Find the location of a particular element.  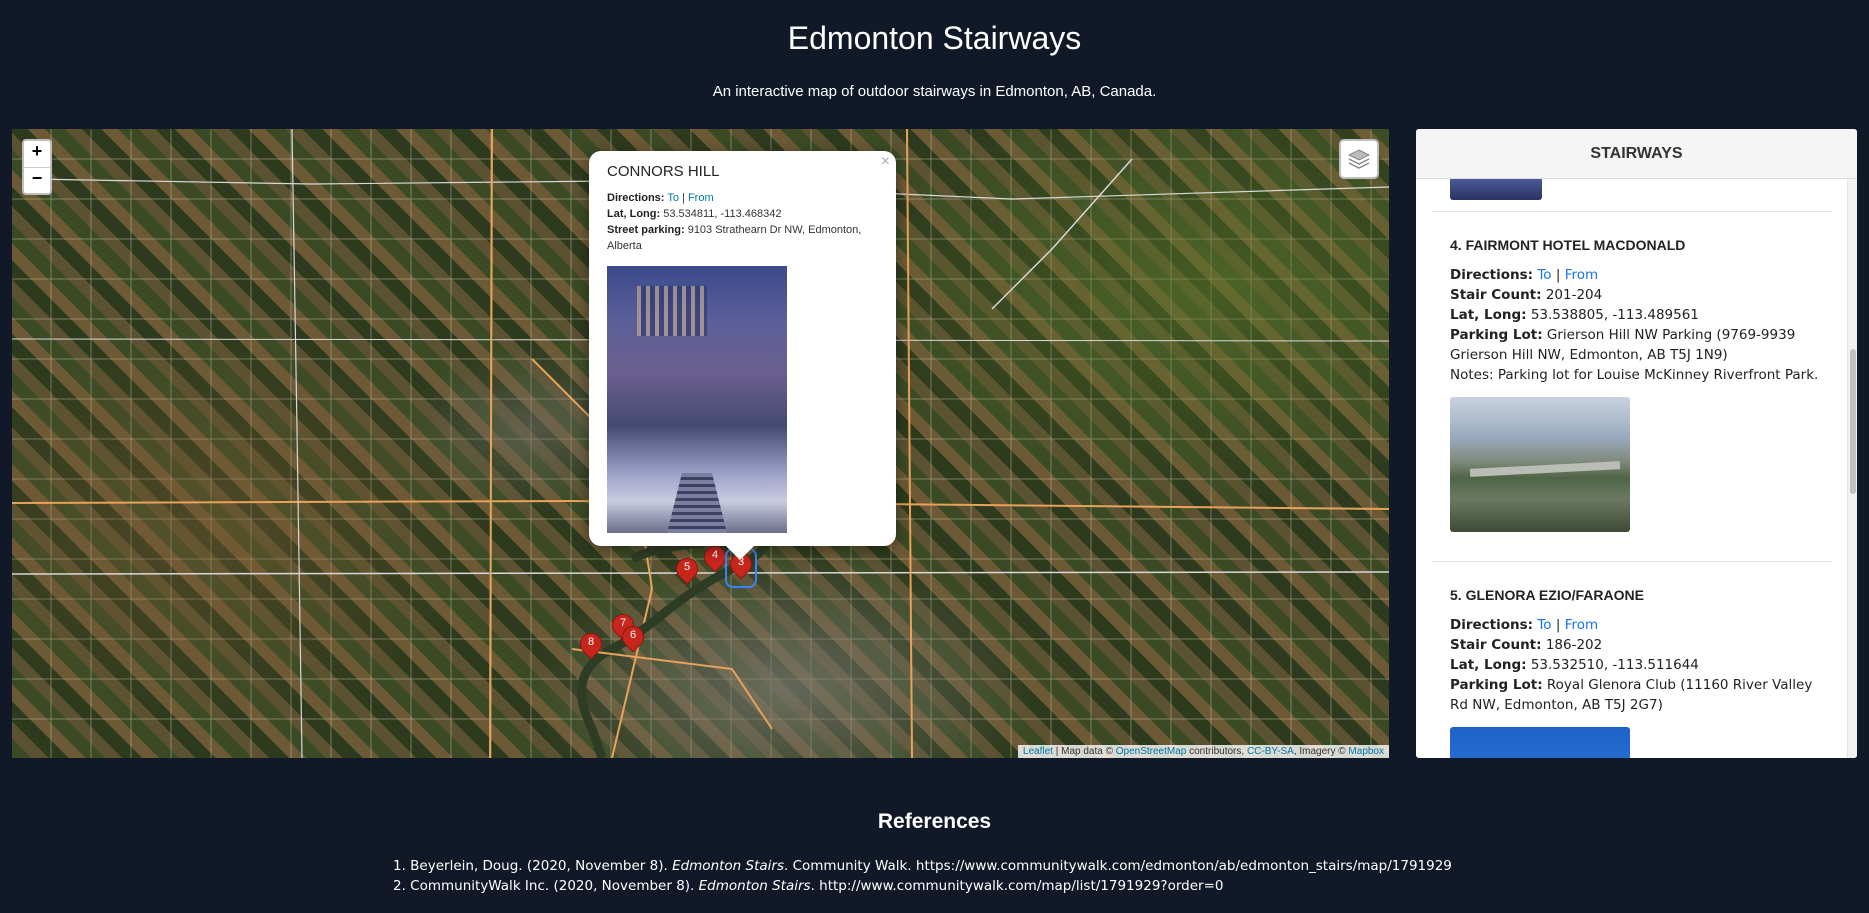

stair-photo-previous is located at coordinates (1496, 189).